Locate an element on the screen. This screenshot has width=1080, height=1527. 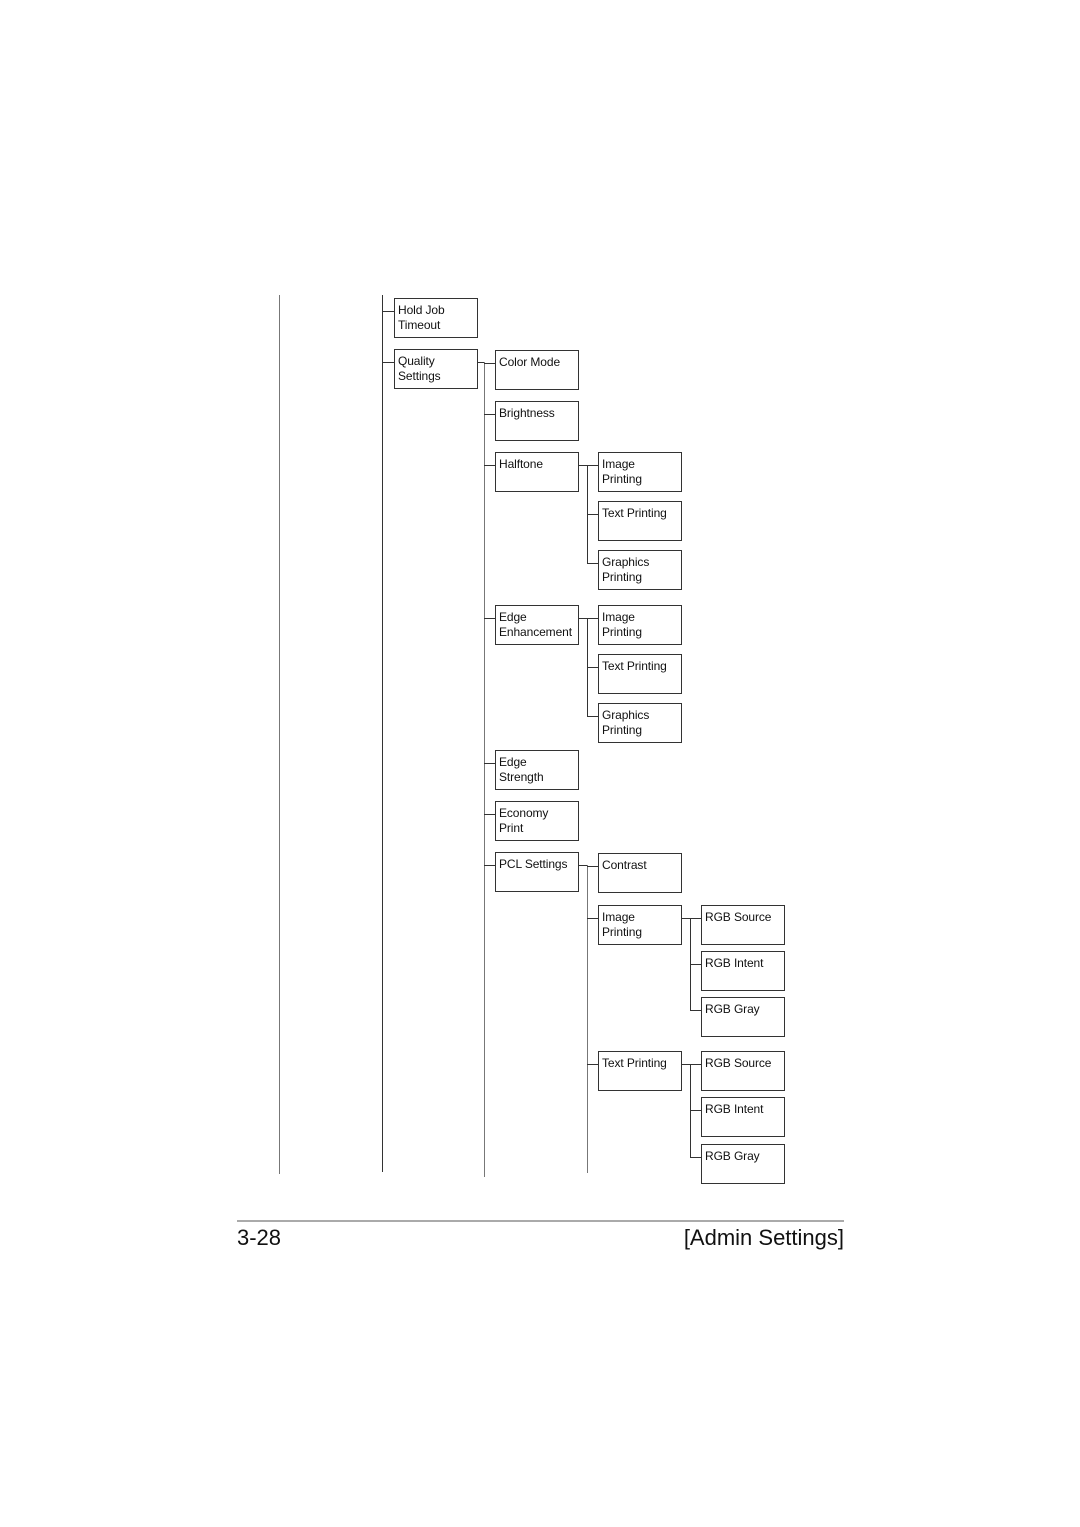
menu-item-box: Edge Strength is located at coordinates (537, 770).